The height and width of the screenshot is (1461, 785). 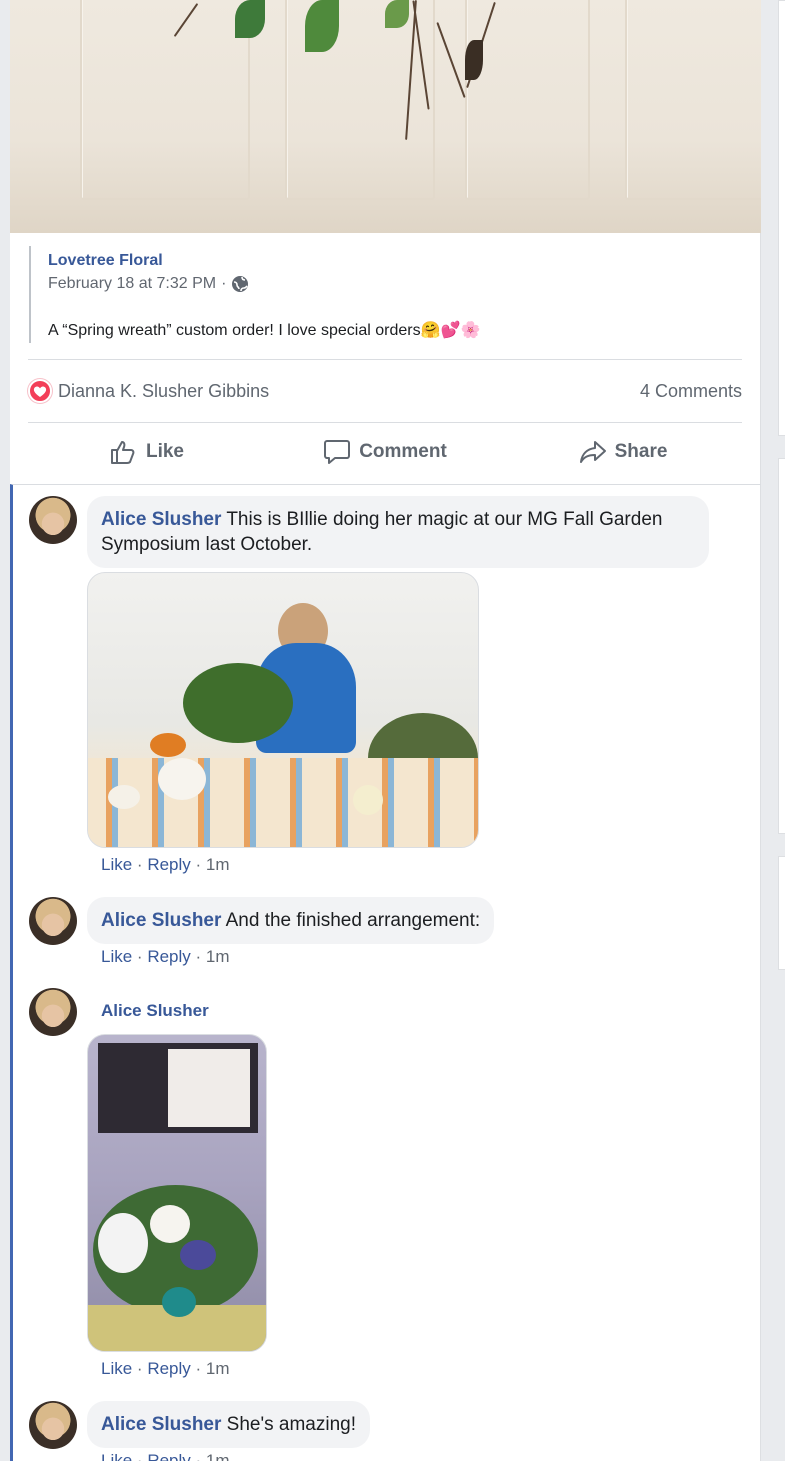 I want to click on comment-button: Comment, so click(x=385, y=452).